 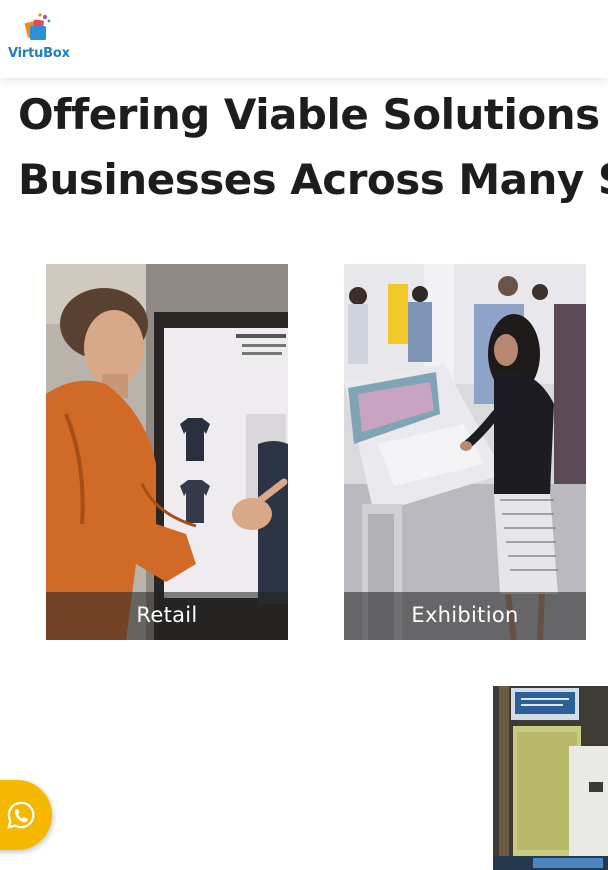 I want to click on kiosk-card-partial, so click(x=550, y=778).